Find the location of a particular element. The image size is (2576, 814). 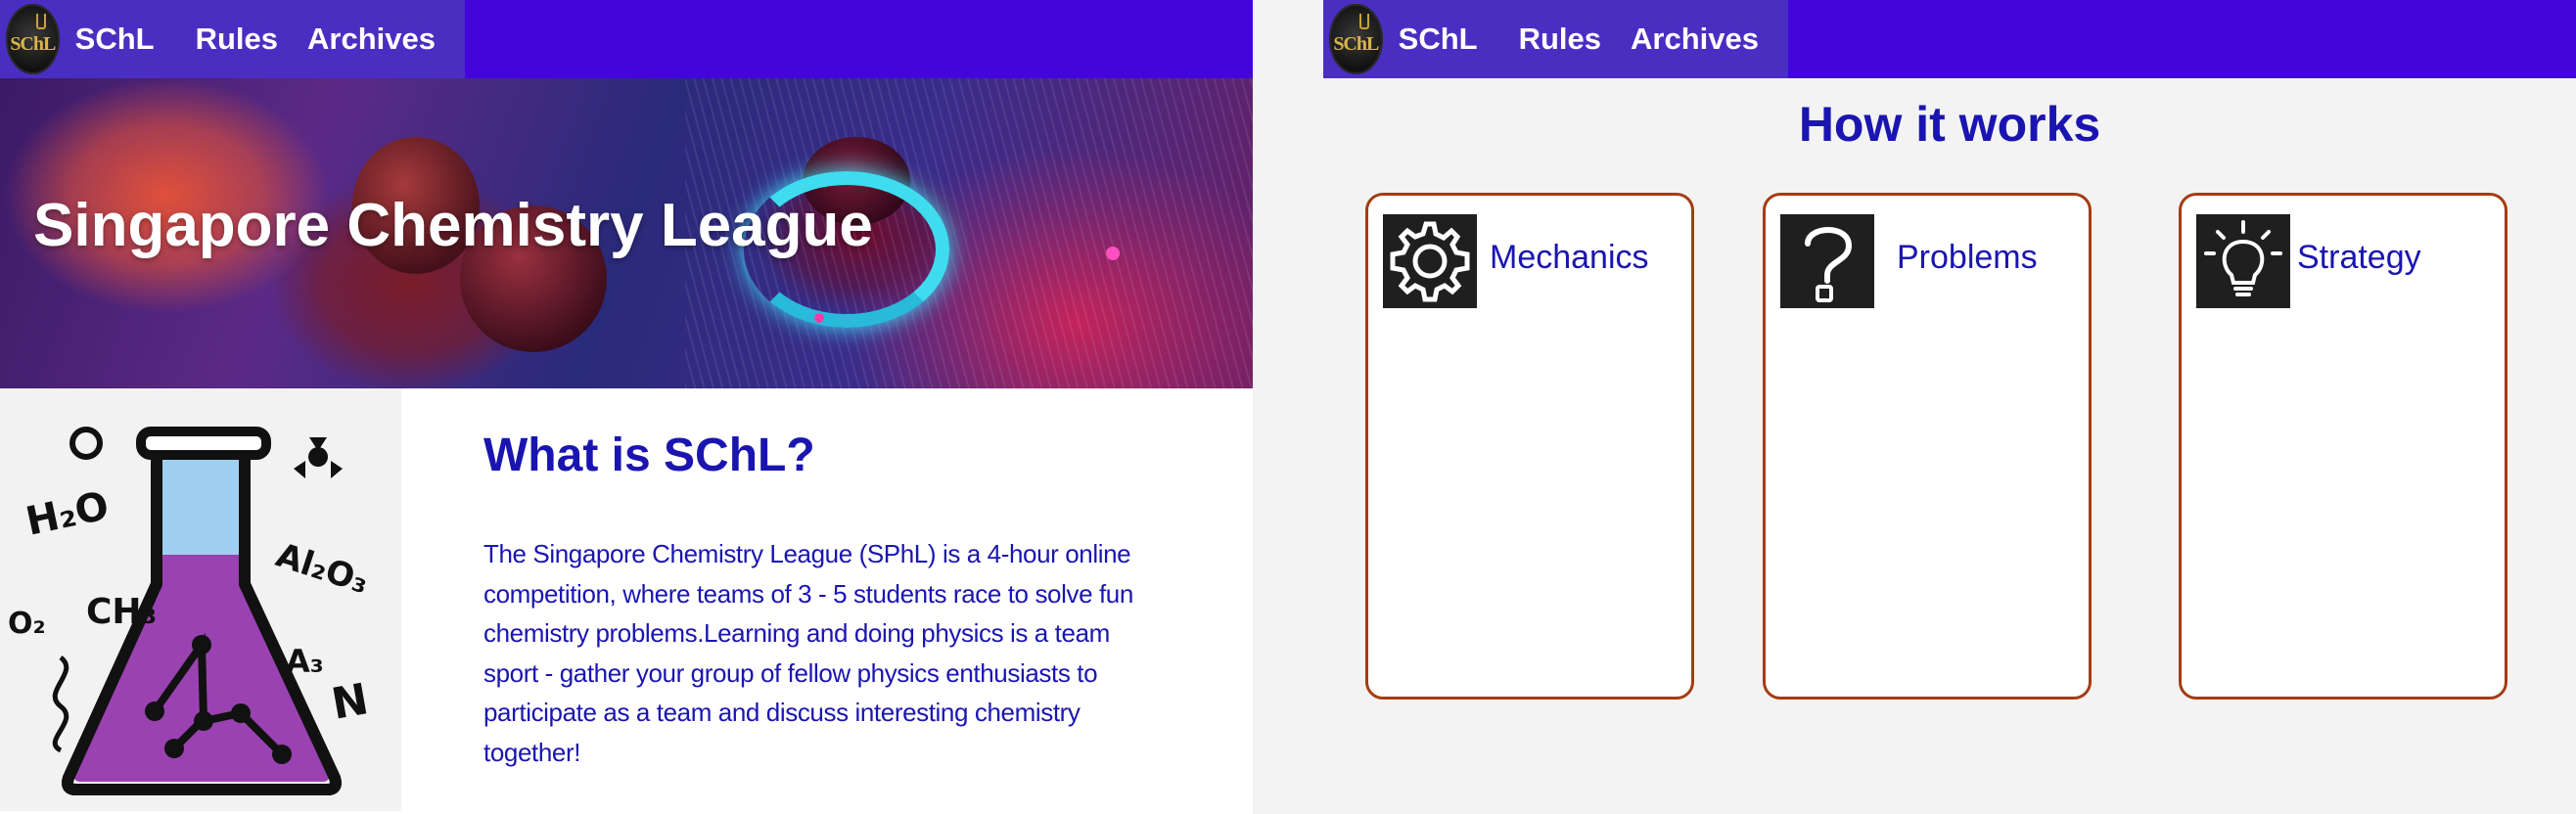

mechanics-card: Mechanics is located at coordinates (1530, 446).